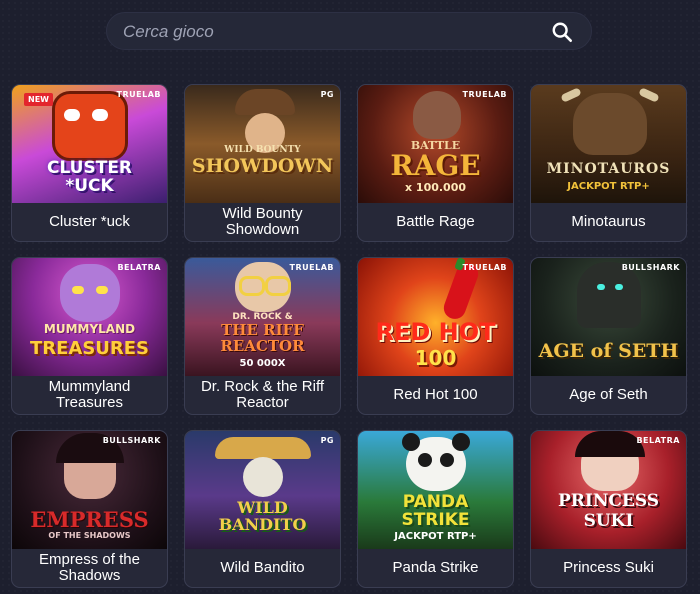 The height and width of the screenshot is (594, 700). I want to click on game-title: Cluster *uck, so click(89, 221).